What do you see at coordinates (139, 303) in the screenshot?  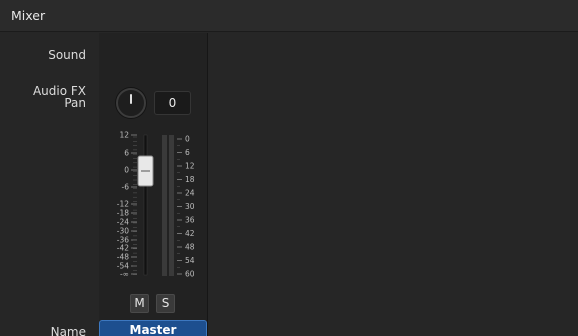 I see `mute-button: M` at bounding box center [139, 303].